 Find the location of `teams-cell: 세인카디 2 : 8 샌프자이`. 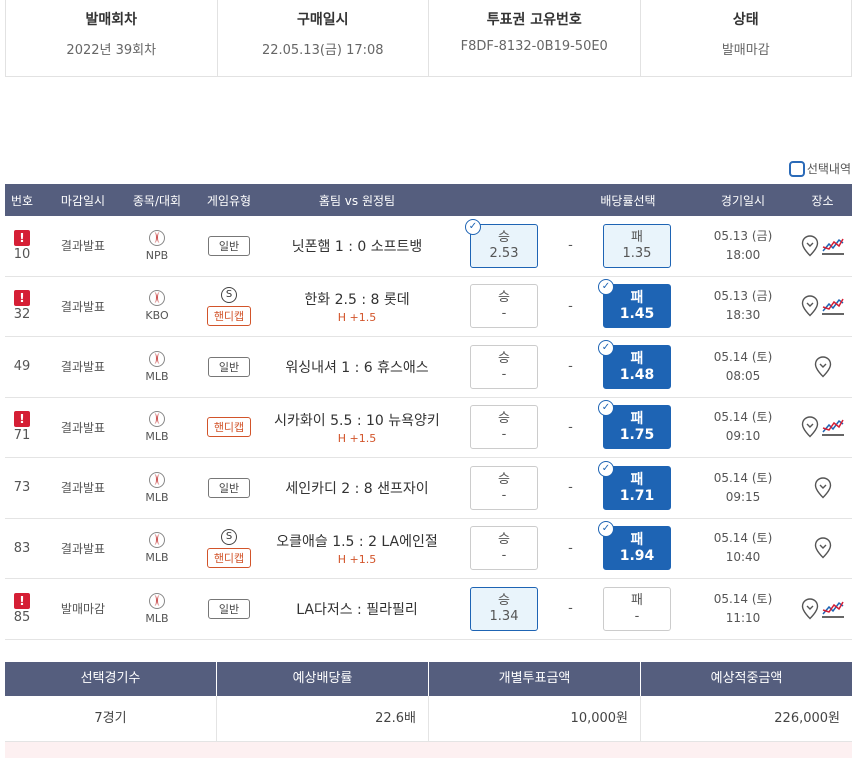

teams-cell: 세인카디 2 : 8 샌프자이 is located at coordinates (357, 488).